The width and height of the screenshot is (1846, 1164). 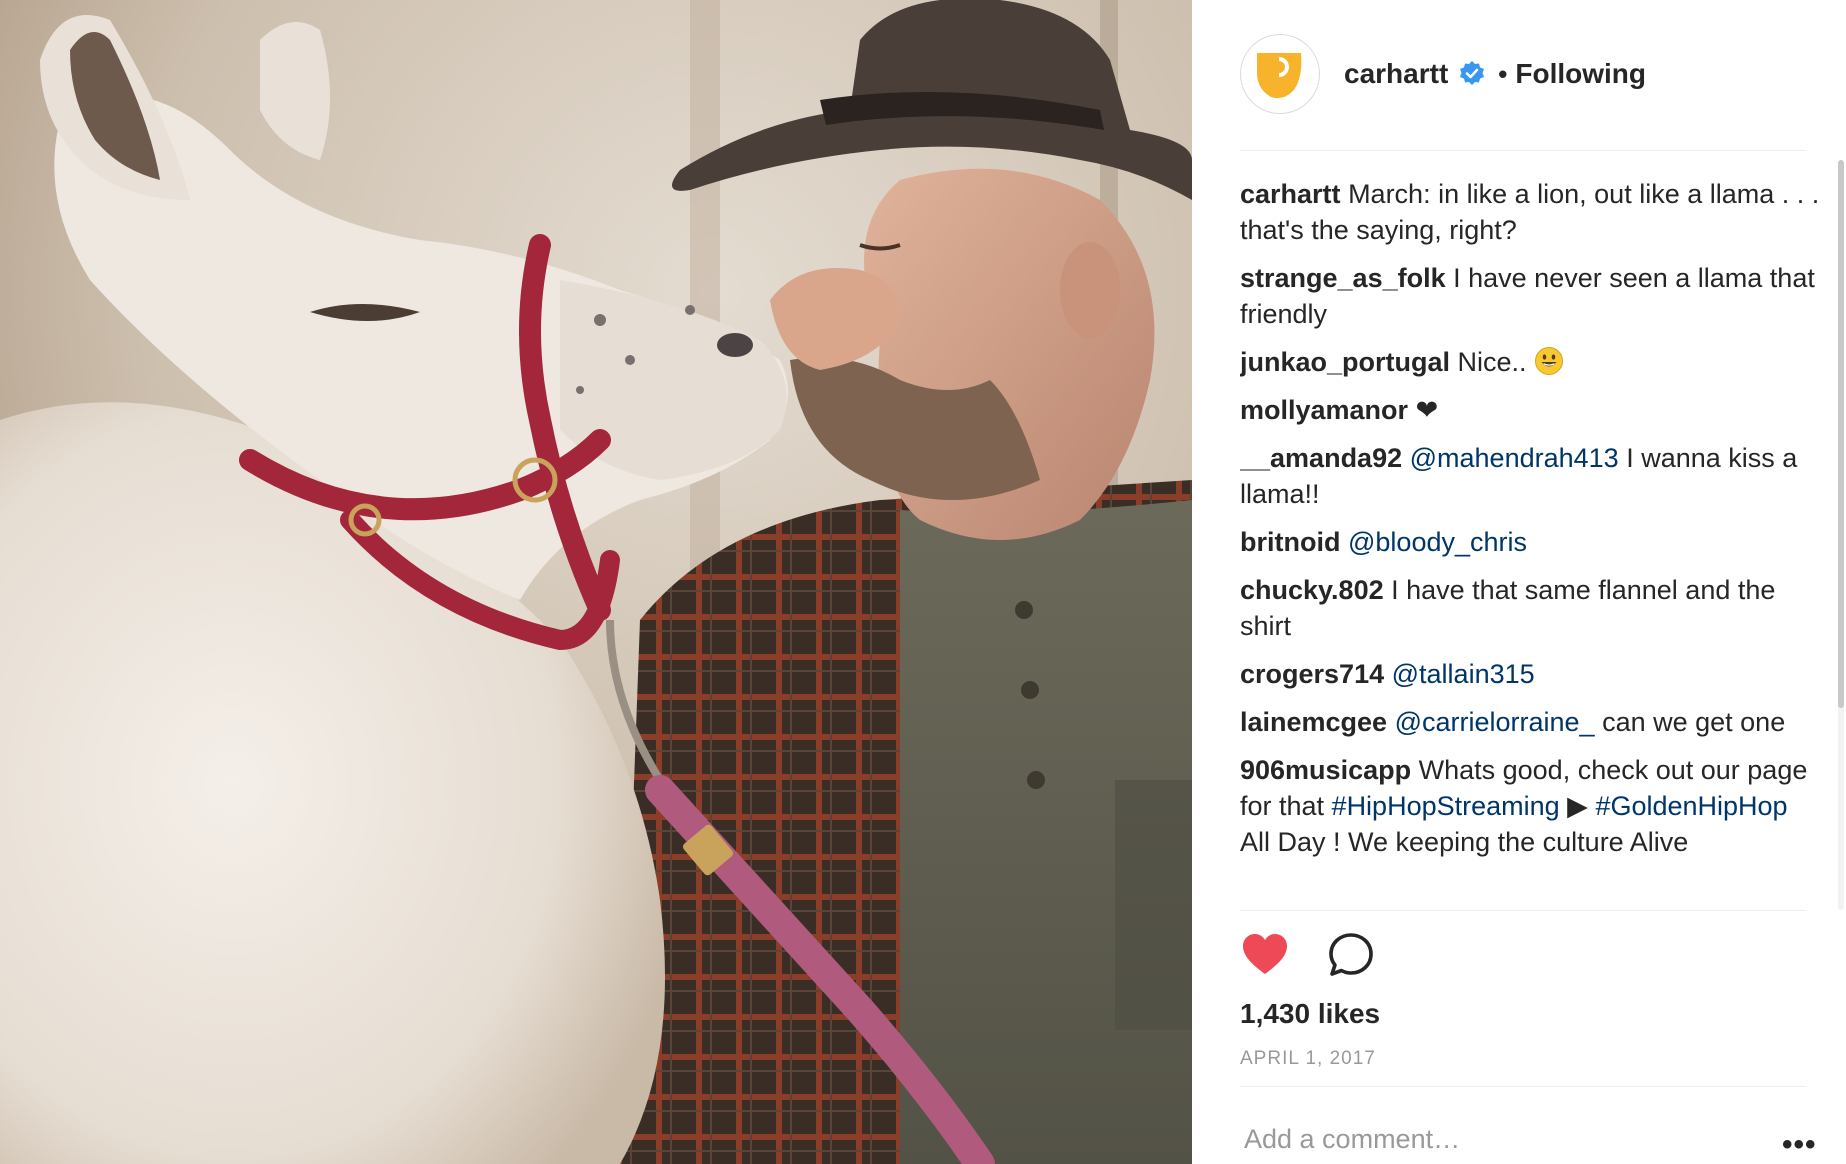 I want to click on avatar, so click(x=1280, y=74).